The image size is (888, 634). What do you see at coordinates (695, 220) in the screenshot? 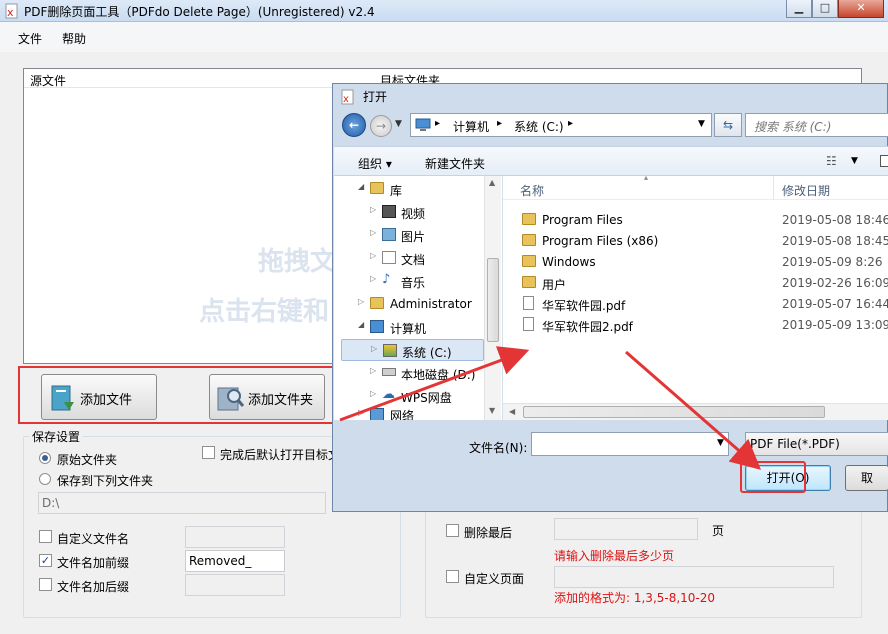
I see `file-row-program-files: Program Files 2019-05-08 18:46` at bounding box center [695, 220].